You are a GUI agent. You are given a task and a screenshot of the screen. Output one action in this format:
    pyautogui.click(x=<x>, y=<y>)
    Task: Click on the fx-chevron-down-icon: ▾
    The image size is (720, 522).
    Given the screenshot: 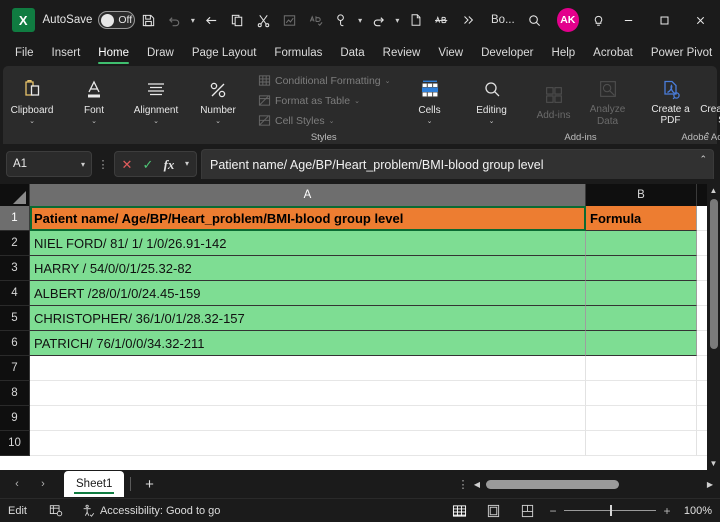 What is the action you would take?
    pyautogui.click(x=187, y=164)
    